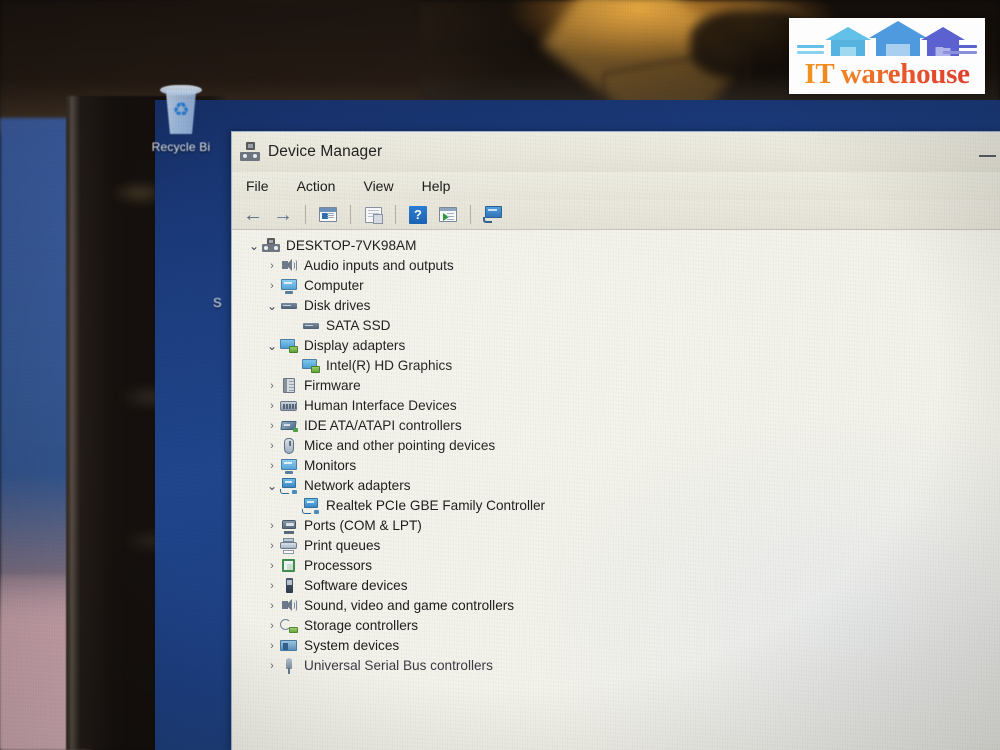  What do you see at coordinates (621, 626) in the screenshot?
I see `tree-node-storage-controllers: › Storage controllers` at bounding box center [621, 626].